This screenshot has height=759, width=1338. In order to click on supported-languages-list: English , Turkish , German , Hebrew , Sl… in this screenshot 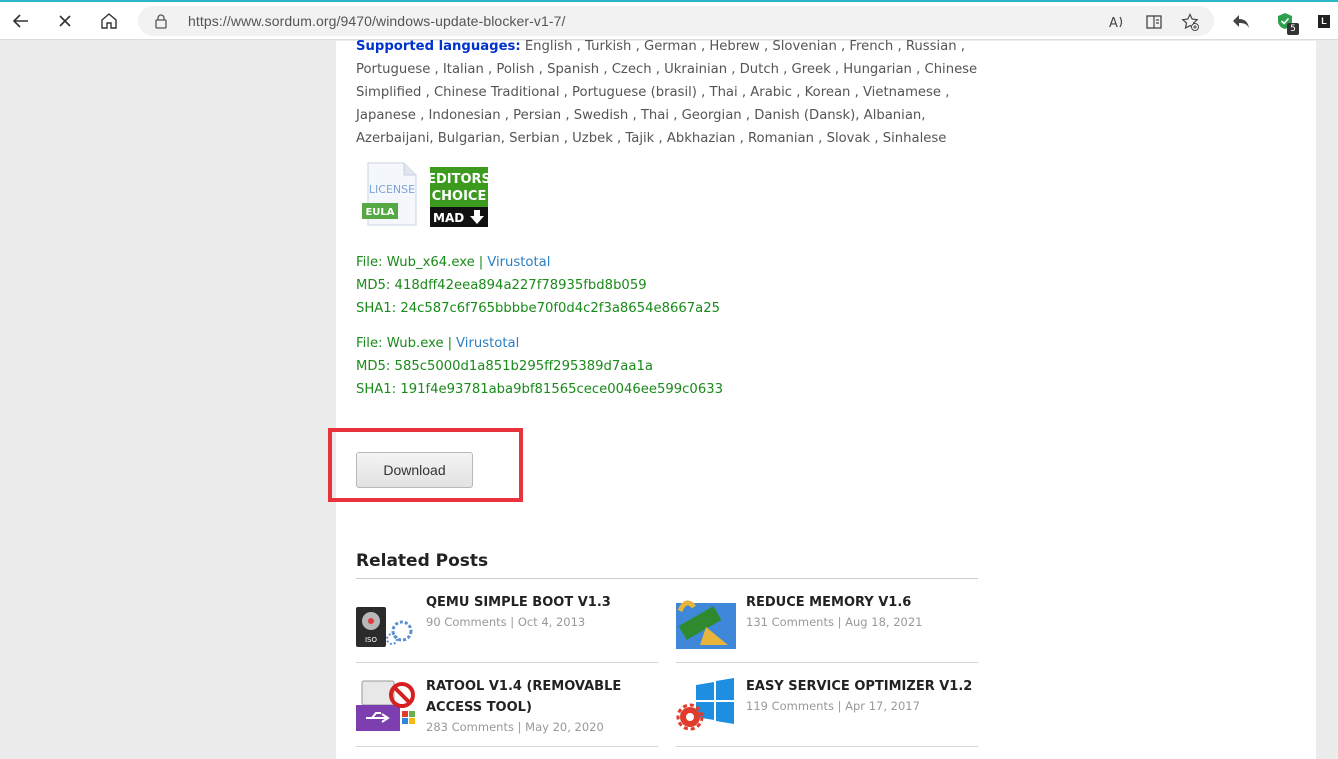, I will do `click(667, 92)`.